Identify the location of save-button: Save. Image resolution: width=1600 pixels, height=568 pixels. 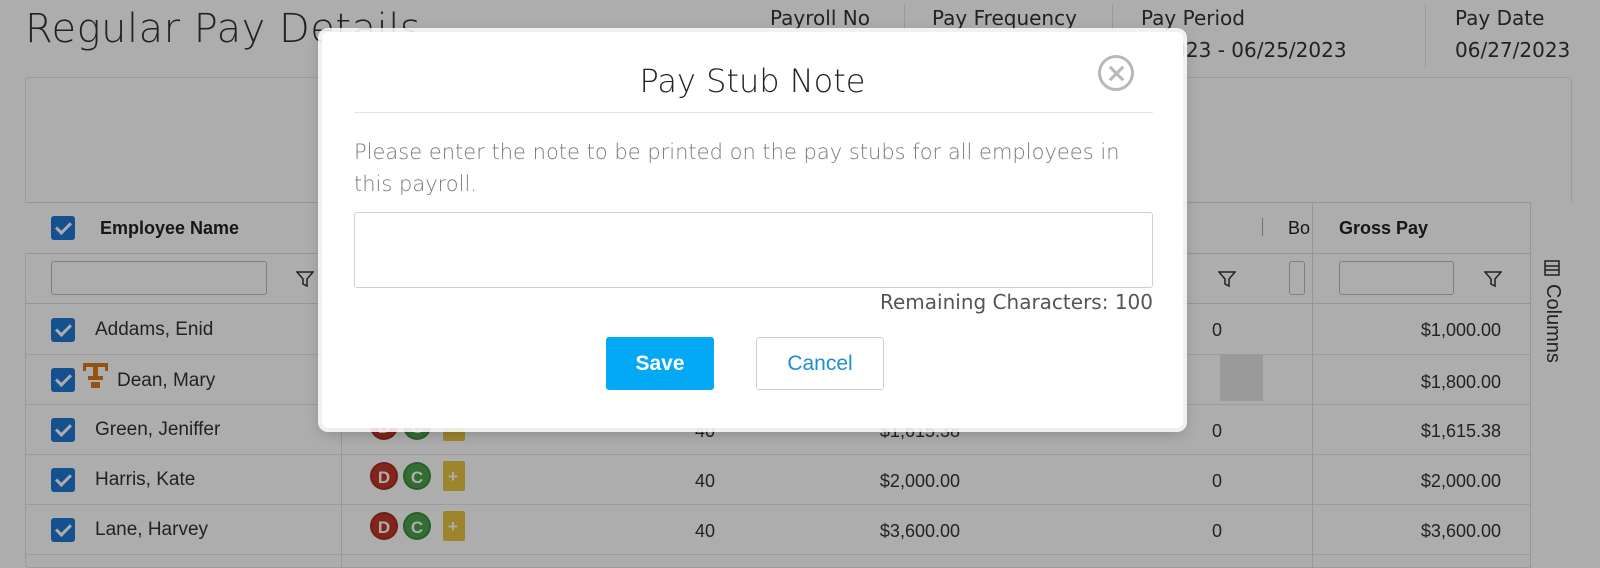
(660, 363).